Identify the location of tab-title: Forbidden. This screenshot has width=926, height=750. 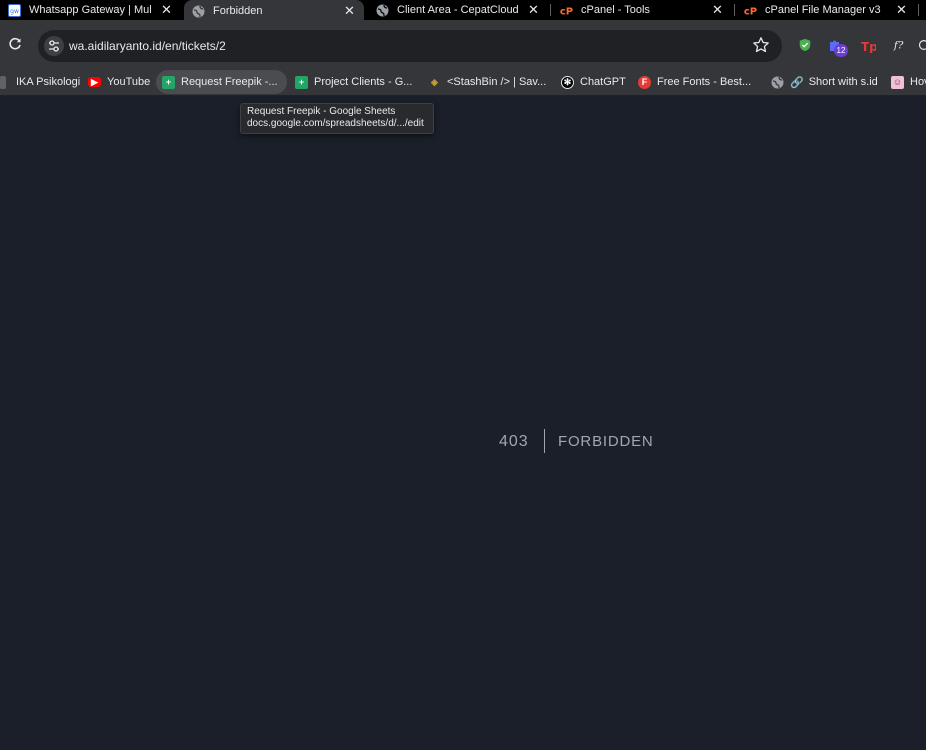
(238, 11).